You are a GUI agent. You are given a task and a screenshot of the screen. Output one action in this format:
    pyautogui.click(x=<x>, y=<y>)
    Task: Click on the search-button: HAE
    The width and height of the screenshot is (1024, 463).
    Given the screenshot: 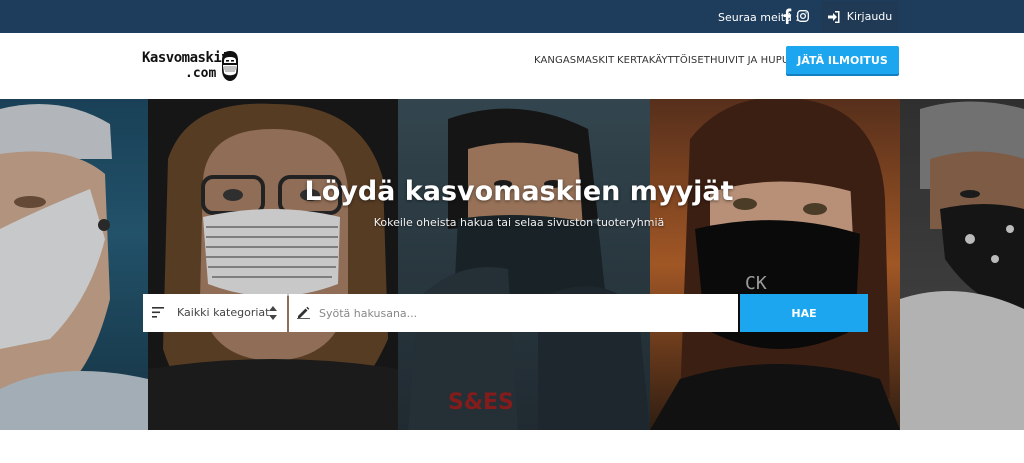 What is the action you would take?
    pyautogui.click(x=804, y=313)
    